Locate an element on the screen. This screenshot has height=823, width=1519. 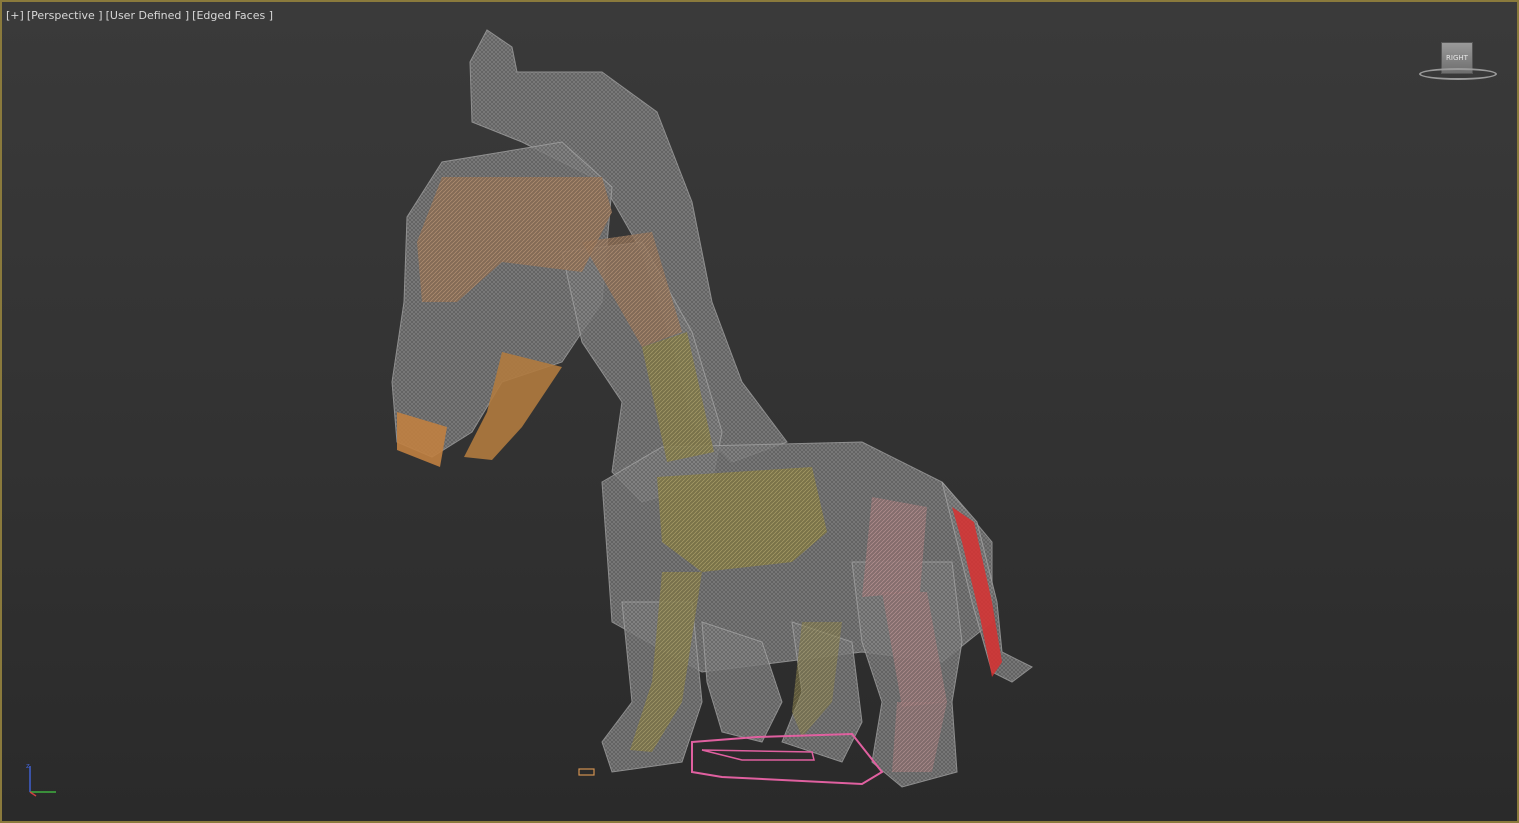
bone-pelvis is located at coordinates (894, 547).